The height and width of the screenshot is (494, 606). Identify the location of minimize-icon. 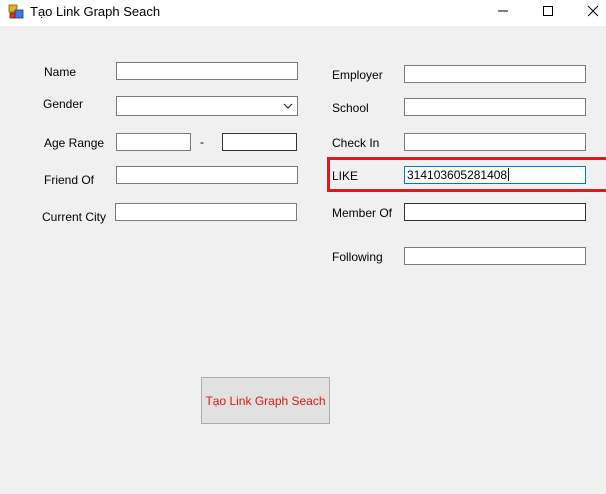
(503, 11).